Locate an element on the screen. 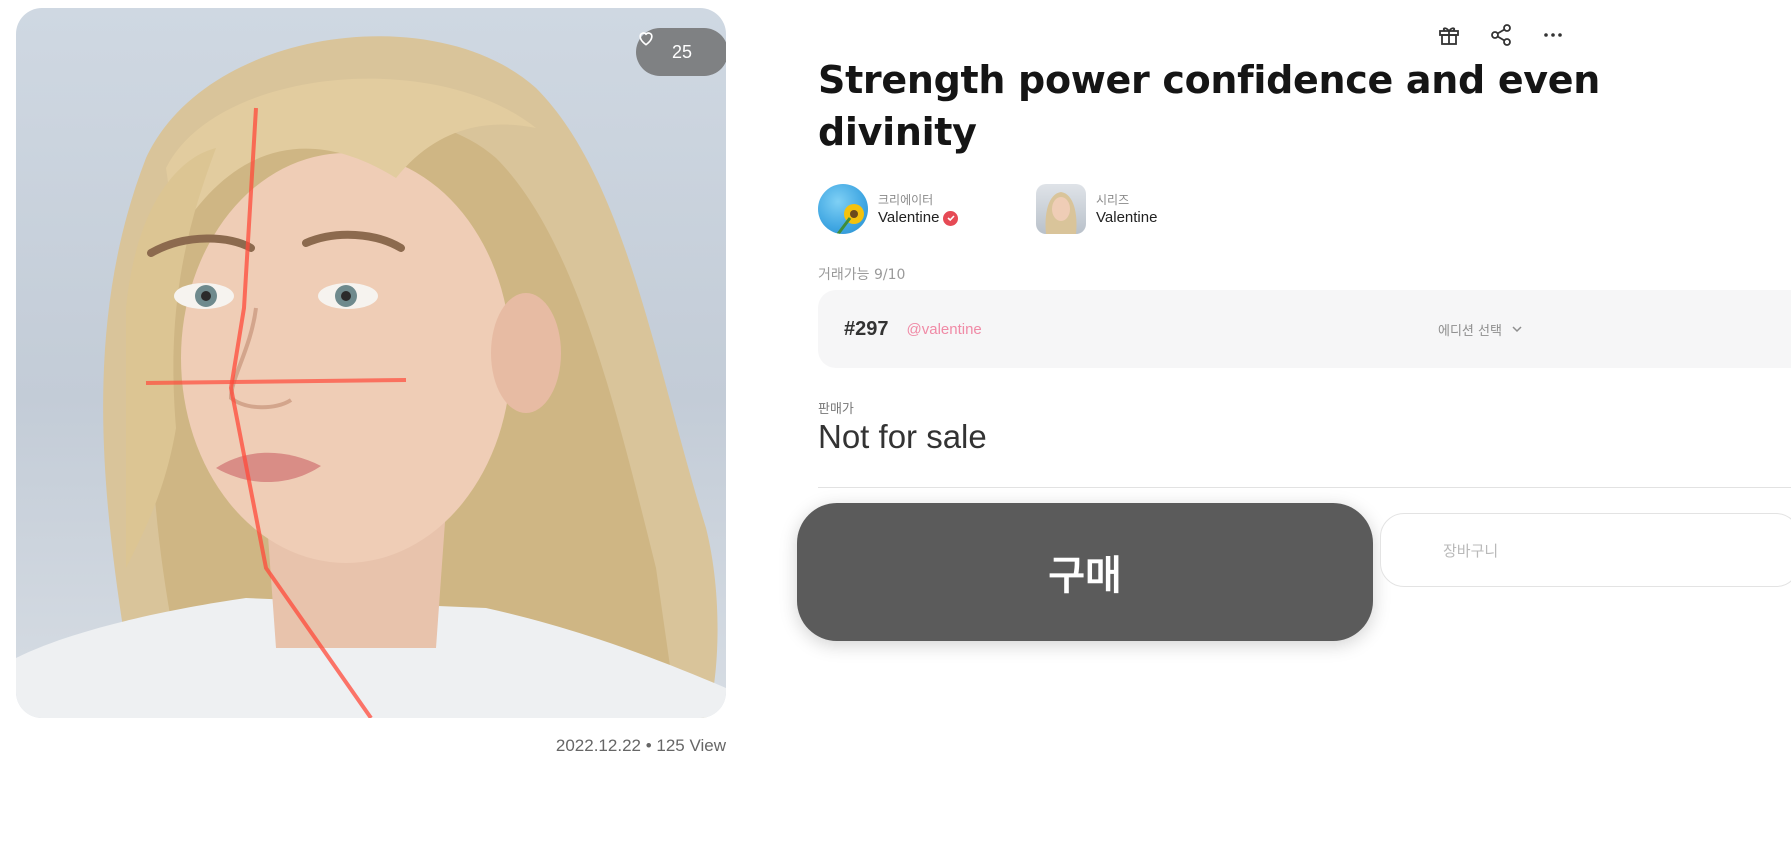 The height and width of the screenshot is (862, 1791). price-value: Not for sale is located at coordinates (902, 436).